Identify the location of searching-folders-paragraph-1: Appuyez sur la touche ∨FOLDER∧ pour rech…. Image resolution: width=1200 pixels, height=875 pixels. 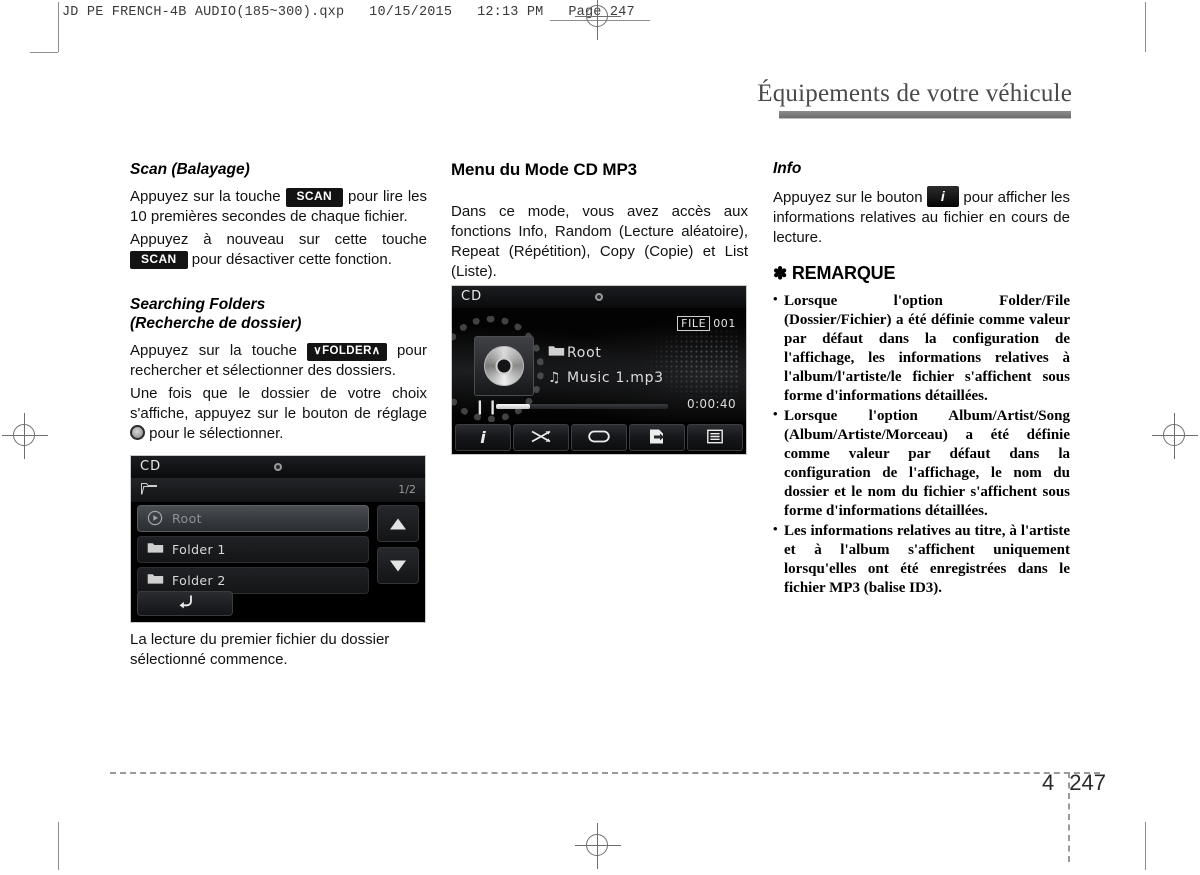
(278, 361).